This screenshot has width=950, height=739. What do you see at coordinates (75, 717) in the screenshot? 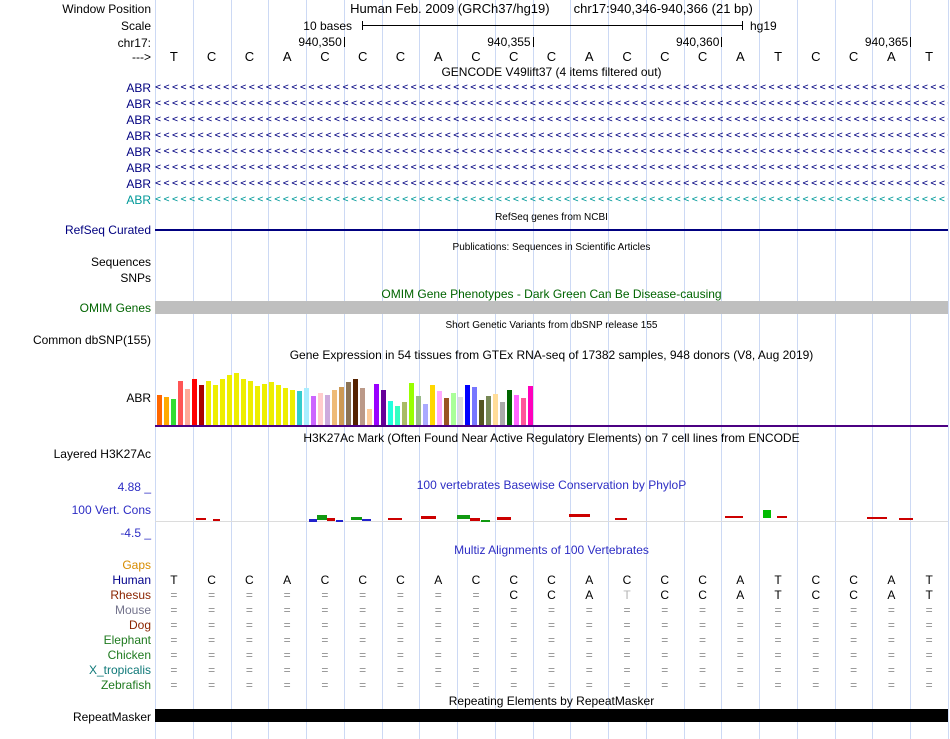
I see `repeatmasker-track-label: RepeatMasker` at bounding box center [75, 717].